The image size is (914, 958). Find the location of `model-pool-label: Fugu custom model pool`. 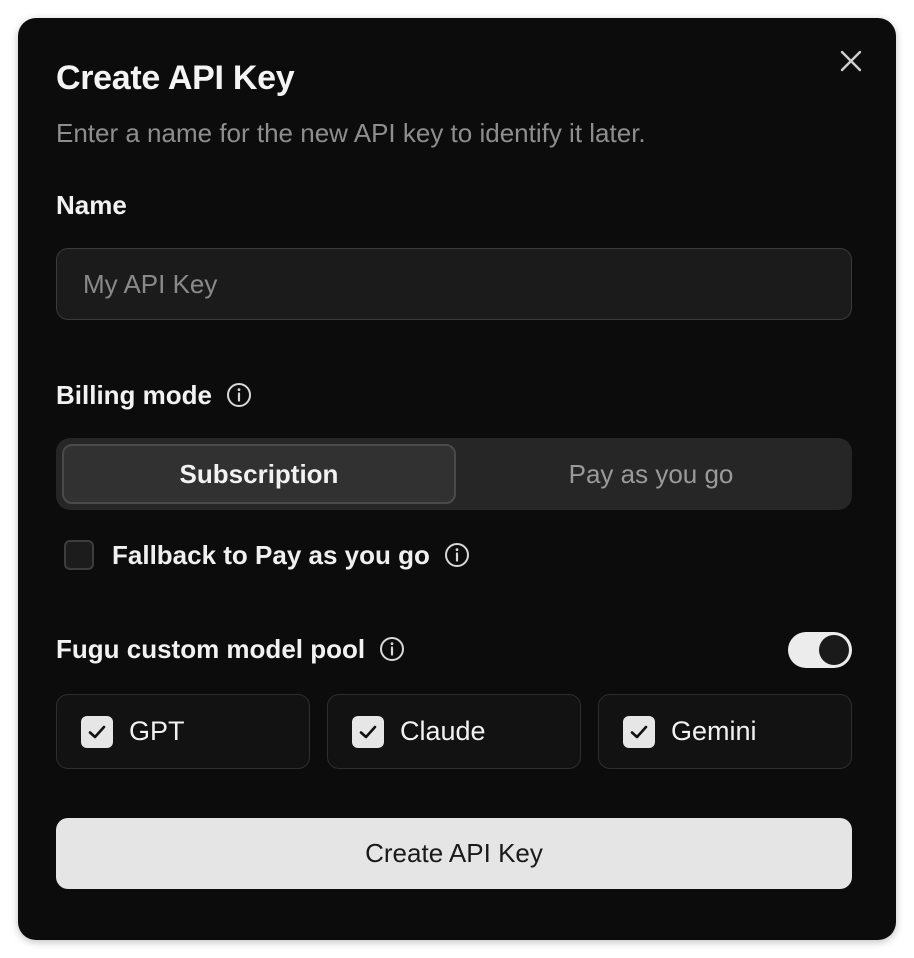

model-pool-label: Fugu custom model pool is located at coordinates (230, 649).